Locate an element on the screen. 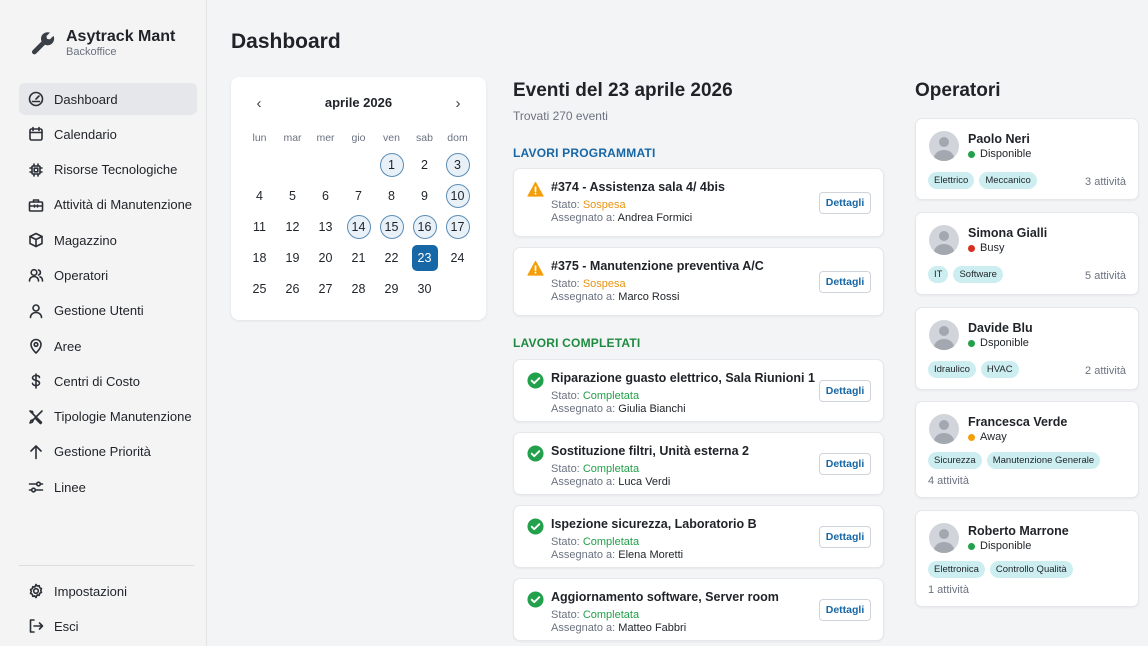  calendar-day: 13 is located at coordinates (325, 226).